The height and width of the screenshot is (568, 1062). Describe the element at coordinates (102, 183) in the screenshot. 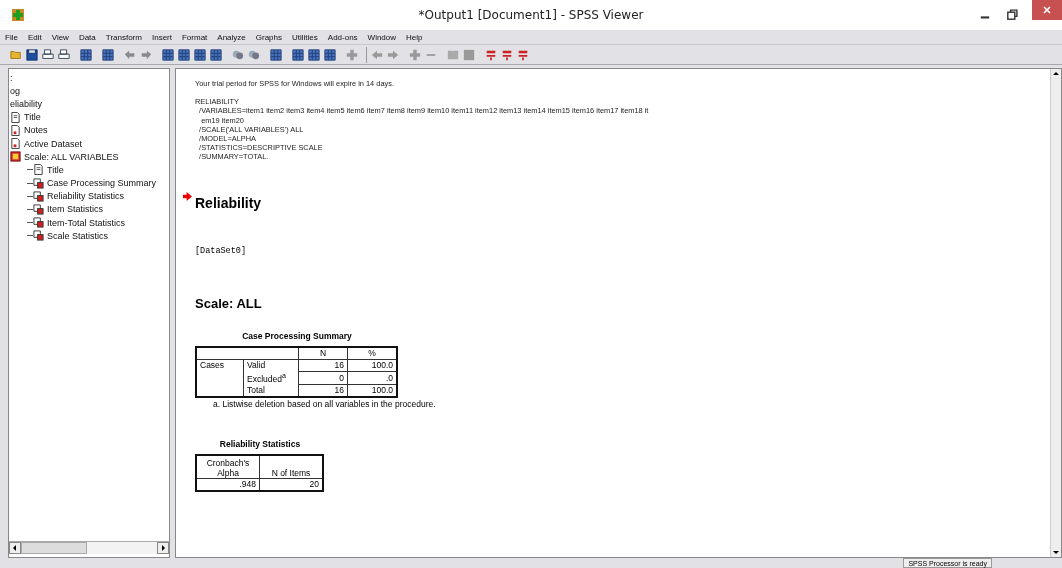

I see `outline-item: Case Processing Summary` at that location.